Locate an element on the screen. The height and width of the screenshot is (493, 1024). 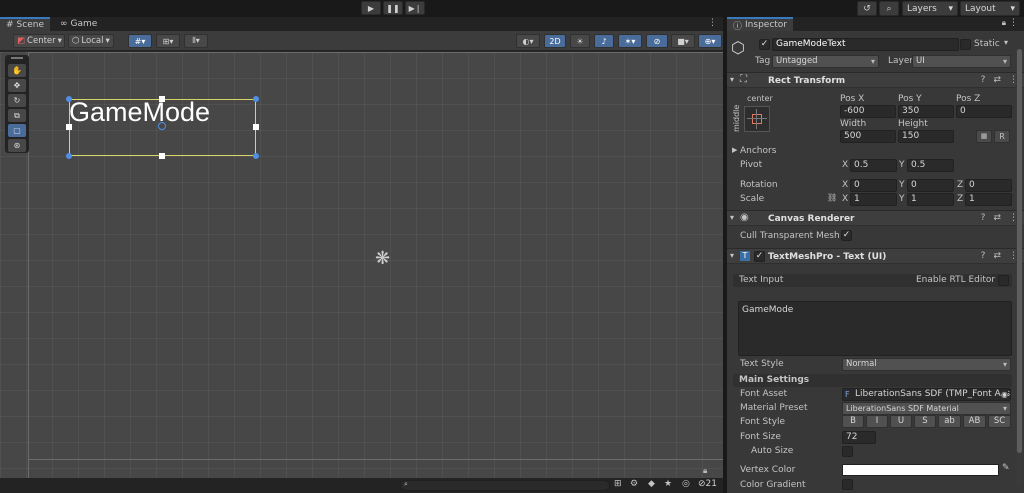
object-name-field: GameModeText is located at coordinates (865, 44).